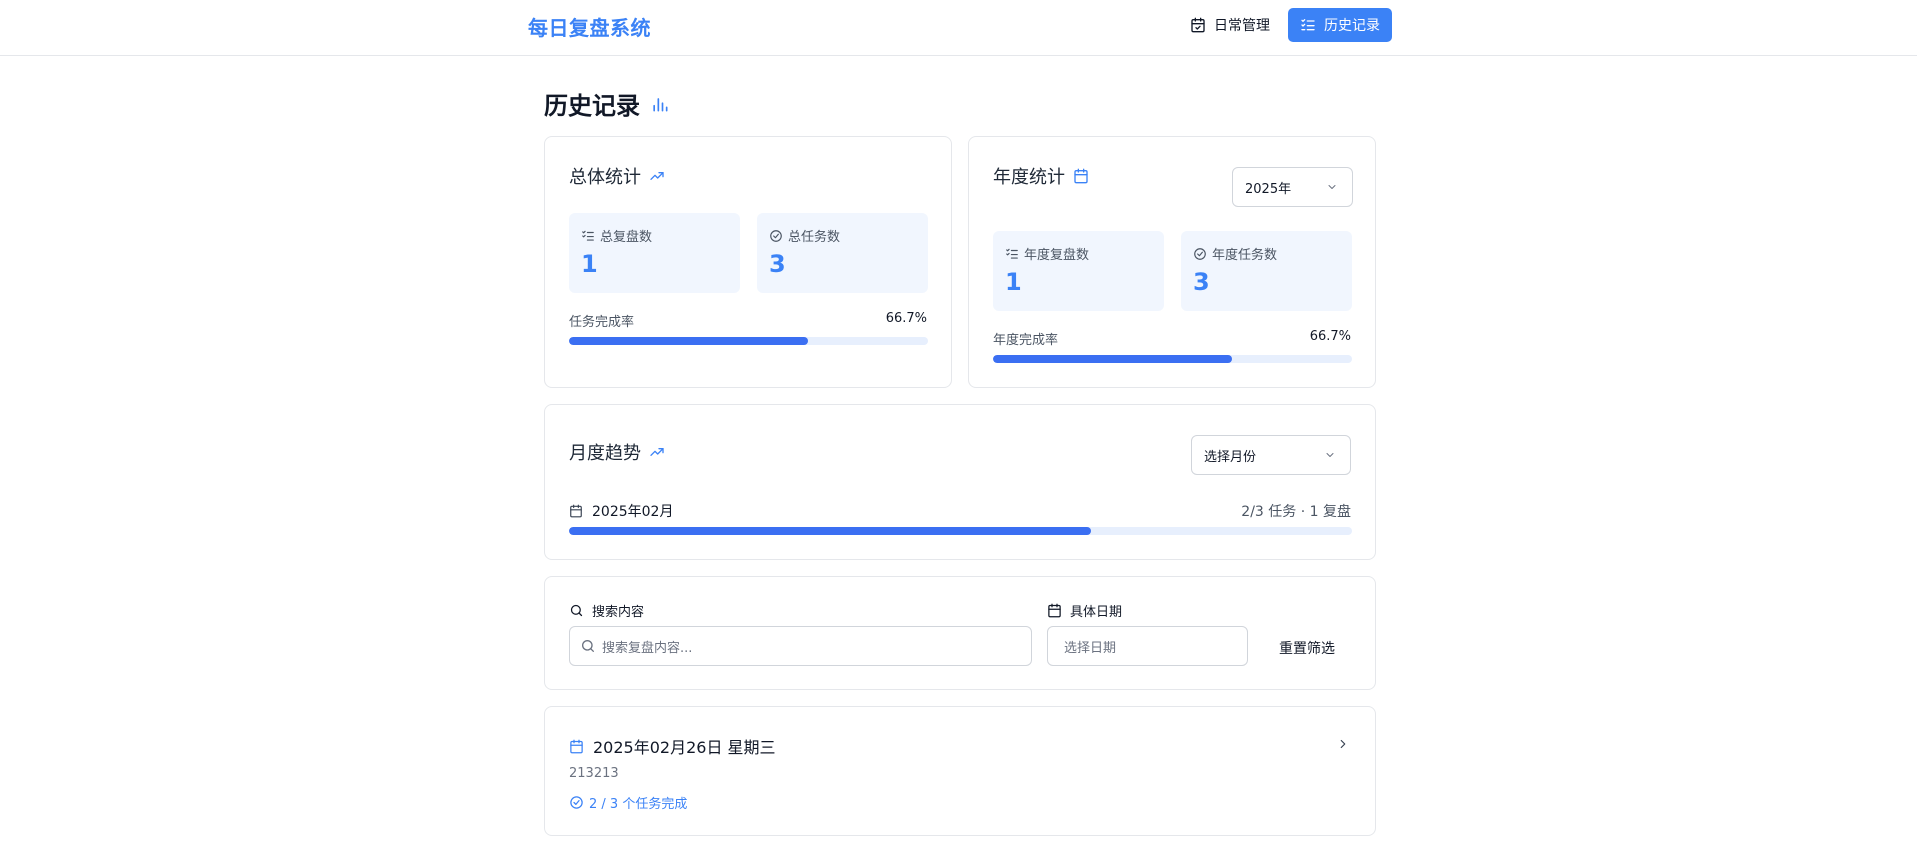 This screenshot has height=852, width=1917. I want to click on yearly-completion-rate-label: 年度完成率, so click(1026, 340).